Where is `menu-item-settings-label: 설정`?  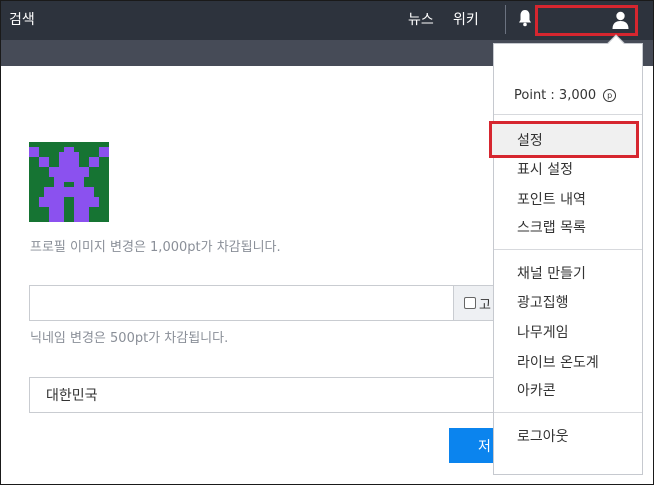
menu-item-settings-label: 설정 is located at coordinates (530, 140).